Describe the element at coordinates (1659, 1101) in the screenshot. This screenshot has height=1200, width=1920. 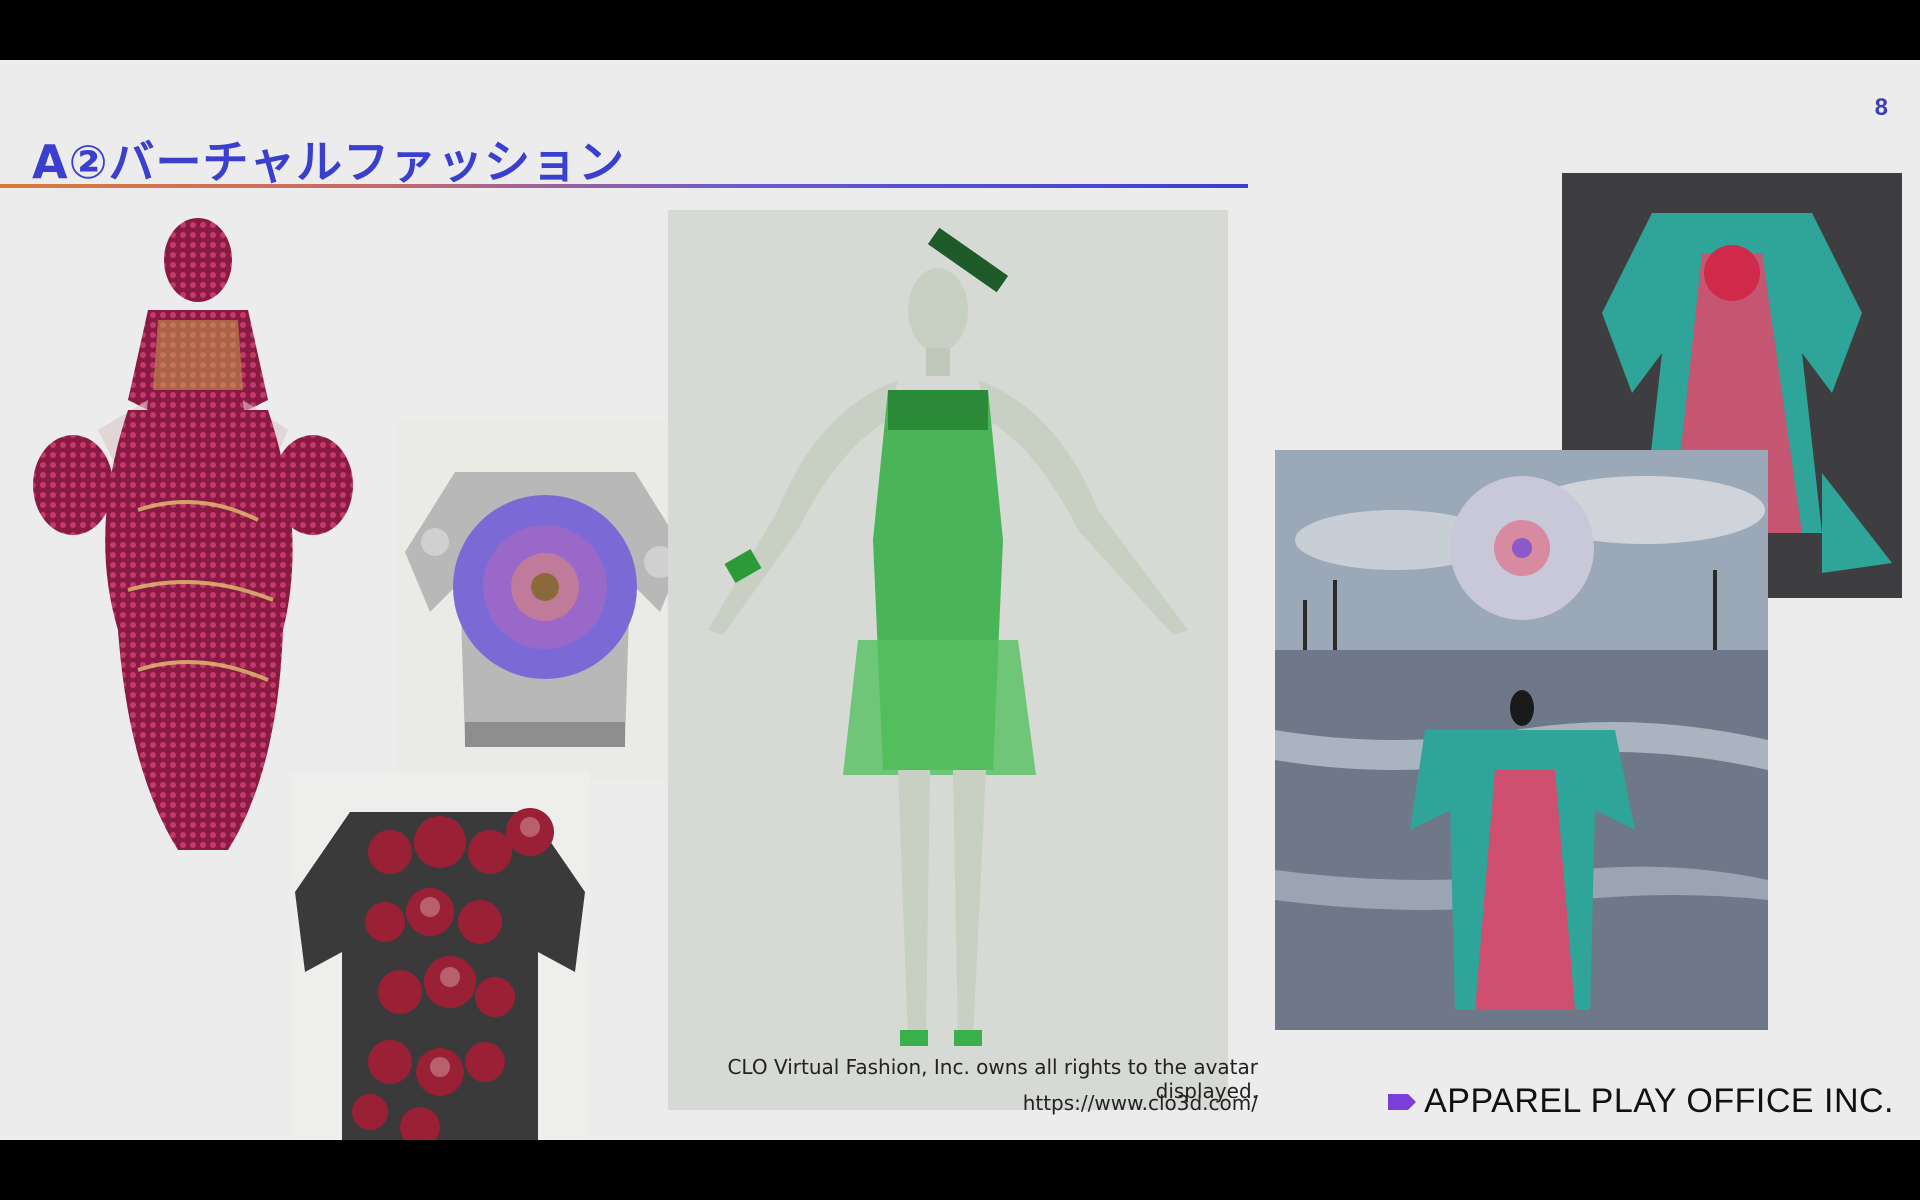
I see `company-name-text: APPAREL PLAY OFFICE INC.` at that location.